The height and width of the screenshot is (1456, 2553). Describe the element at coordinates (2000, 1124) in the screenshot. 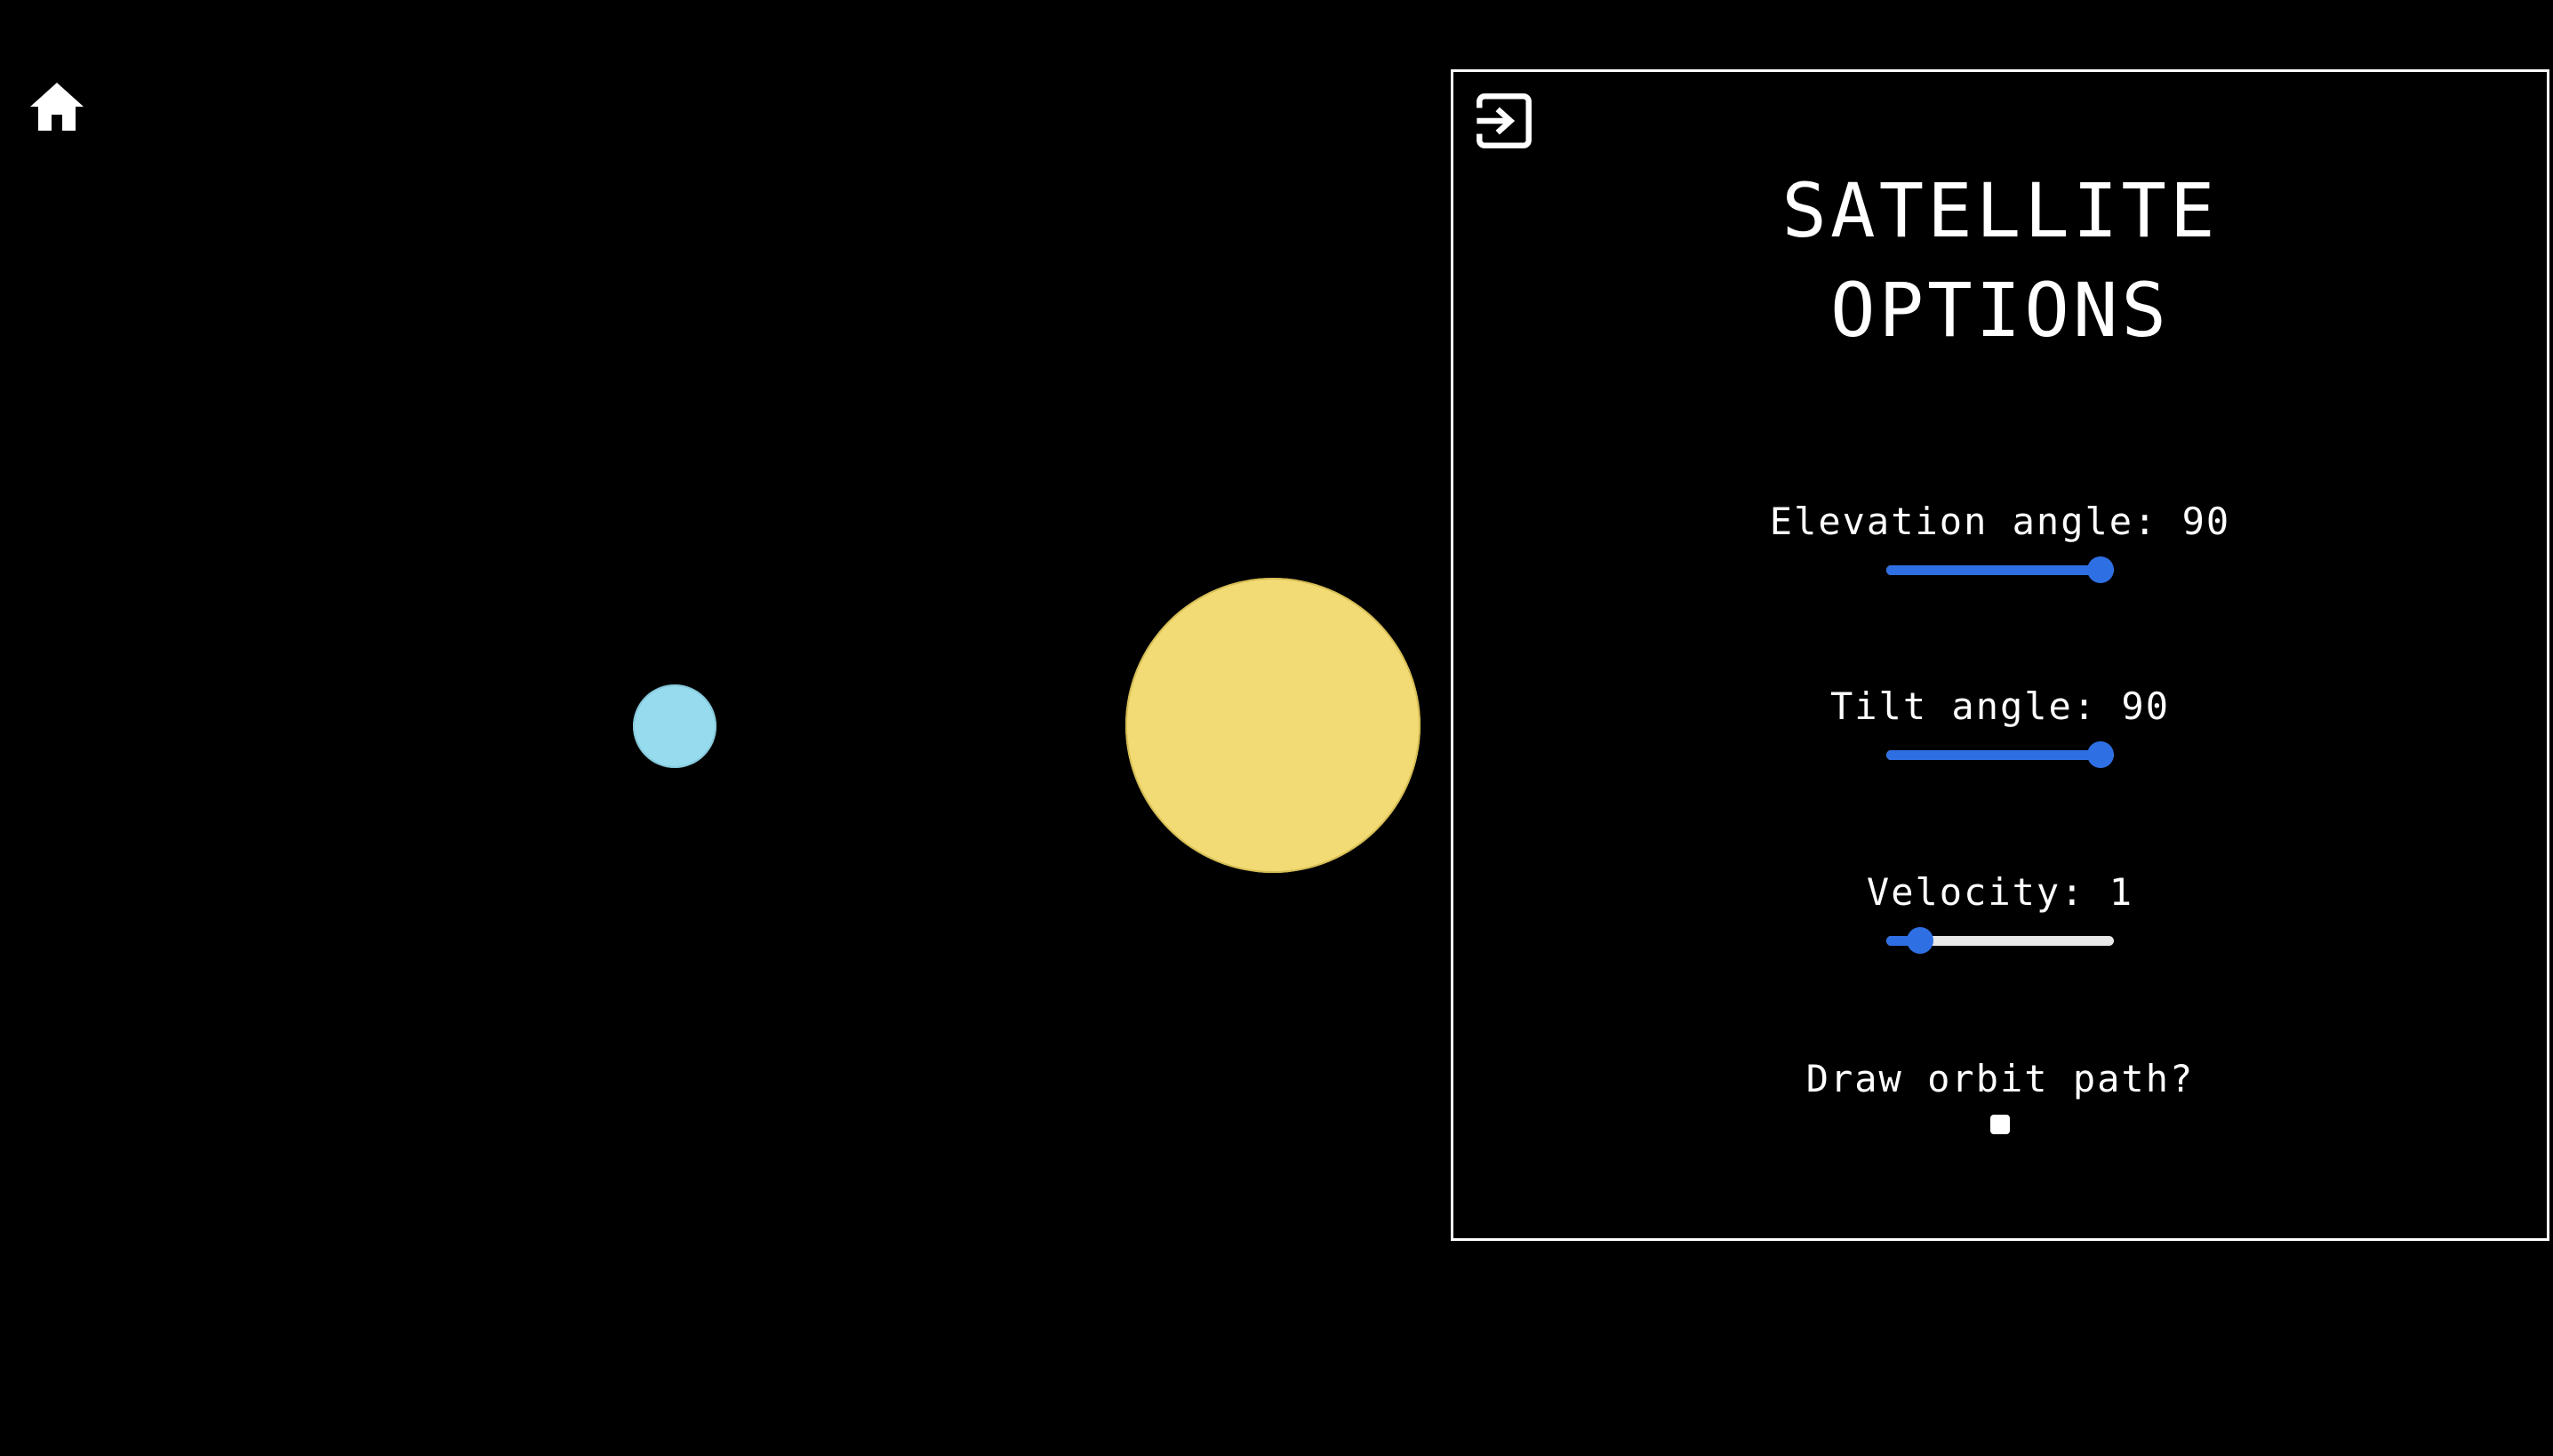

I see `orbit-path-checkbox` at that location.